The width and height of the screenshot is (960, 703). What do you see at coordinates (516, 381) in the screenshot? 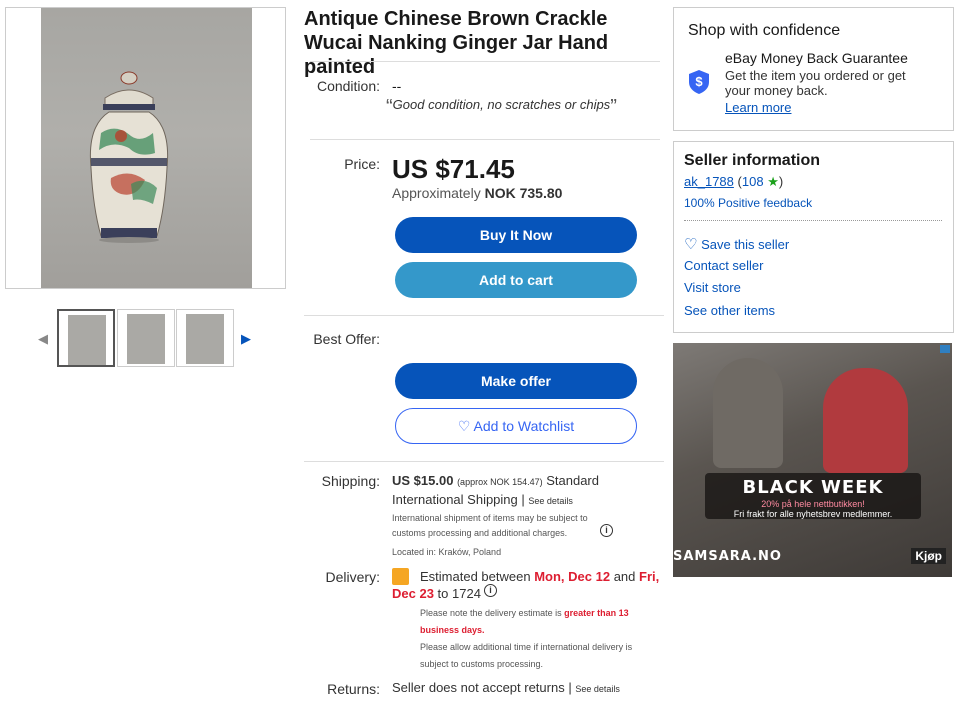
I see `make-offer-button: Make offer` at bounding box center [516, 381].